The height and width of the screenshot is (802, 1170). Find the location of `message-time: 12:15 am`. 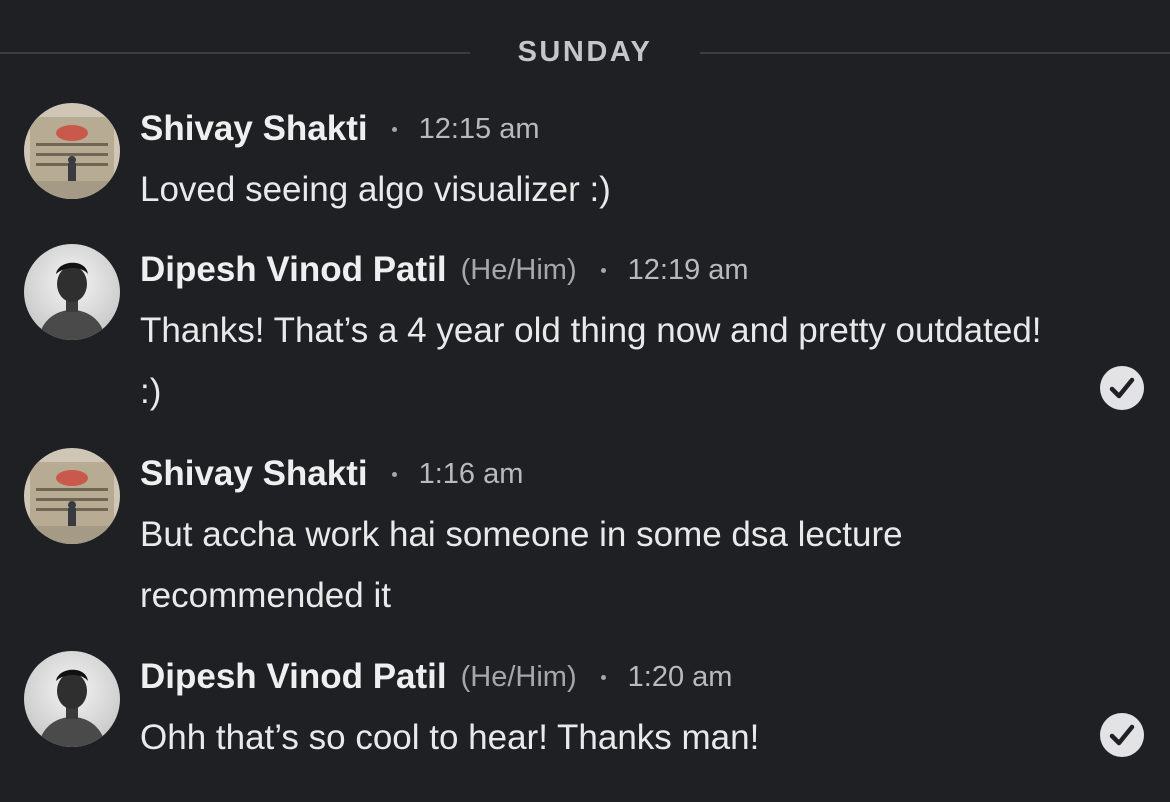

message-time: 12:15 am is located at coordinates (479, 128).